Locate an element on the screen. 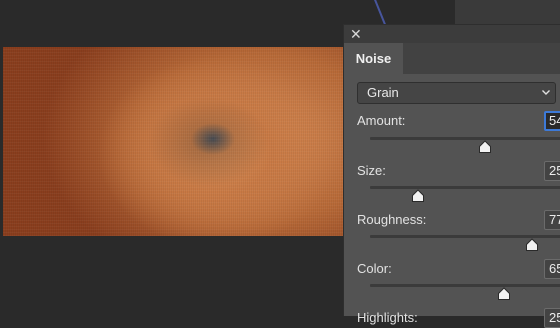 This screenshot has width=560, height=328. amount-thumb is located at coordinates (485, 147).